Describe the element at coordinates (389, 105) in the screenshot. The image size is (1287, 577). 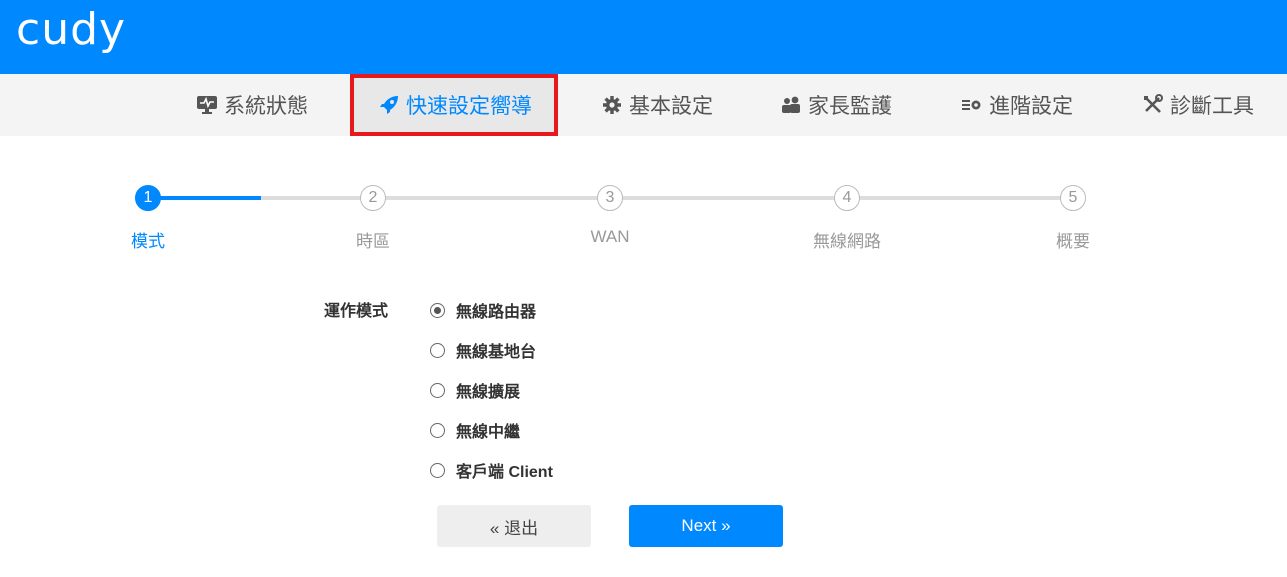
I see `rocket-icon` at that location.